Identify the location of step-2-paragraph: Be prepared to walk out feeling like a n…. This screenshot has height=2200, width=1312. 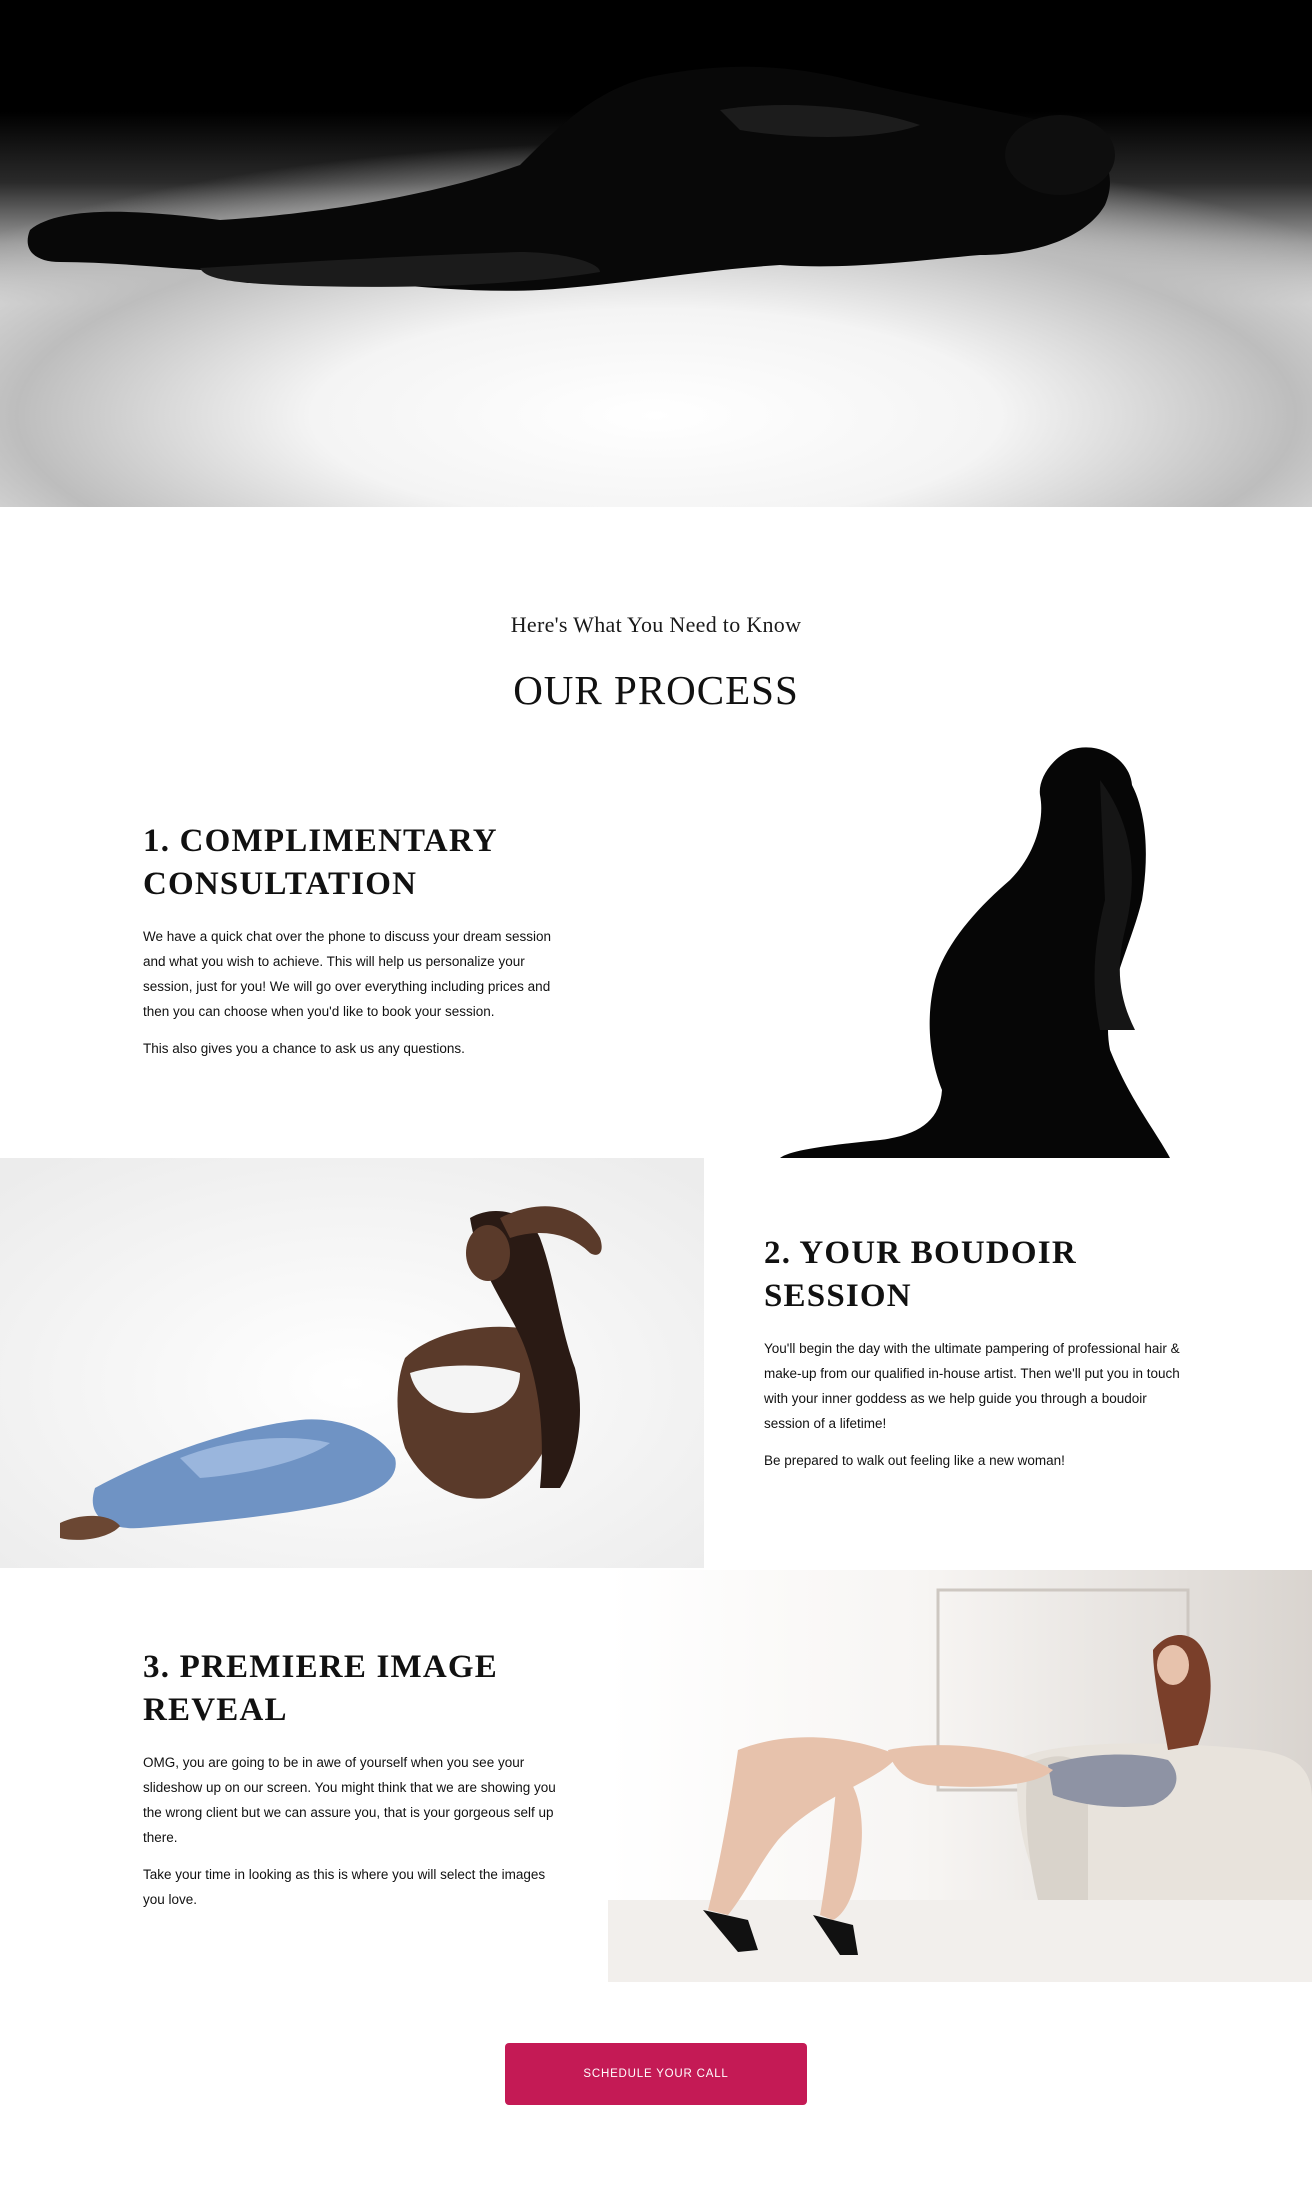
(914, 1460).